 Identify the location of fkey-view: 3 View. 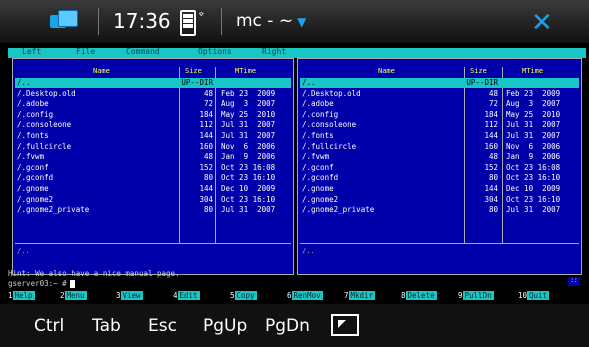
(129, 295).